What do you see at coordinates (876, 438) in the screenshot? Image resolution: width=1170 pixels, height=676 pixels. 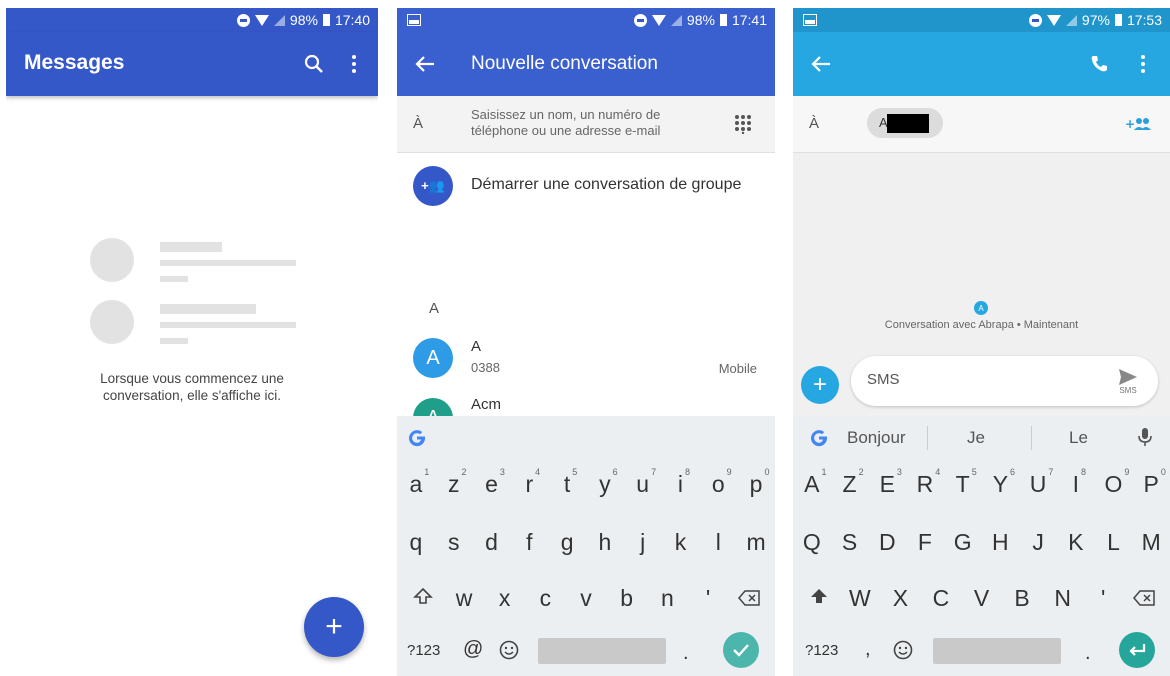 I see `suggestion-1: Bonjour` at bounding box center [876, 438].